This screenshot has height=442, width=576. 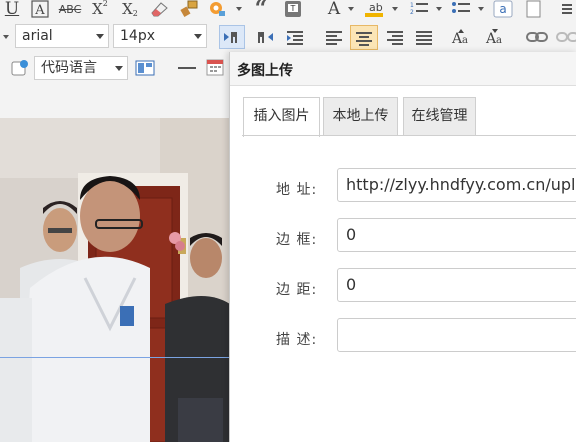 What do you see at coordinates (239, 9) in the screenshot?
I see `auto-format-dropdown-icon` at bounding box center [239, 9].